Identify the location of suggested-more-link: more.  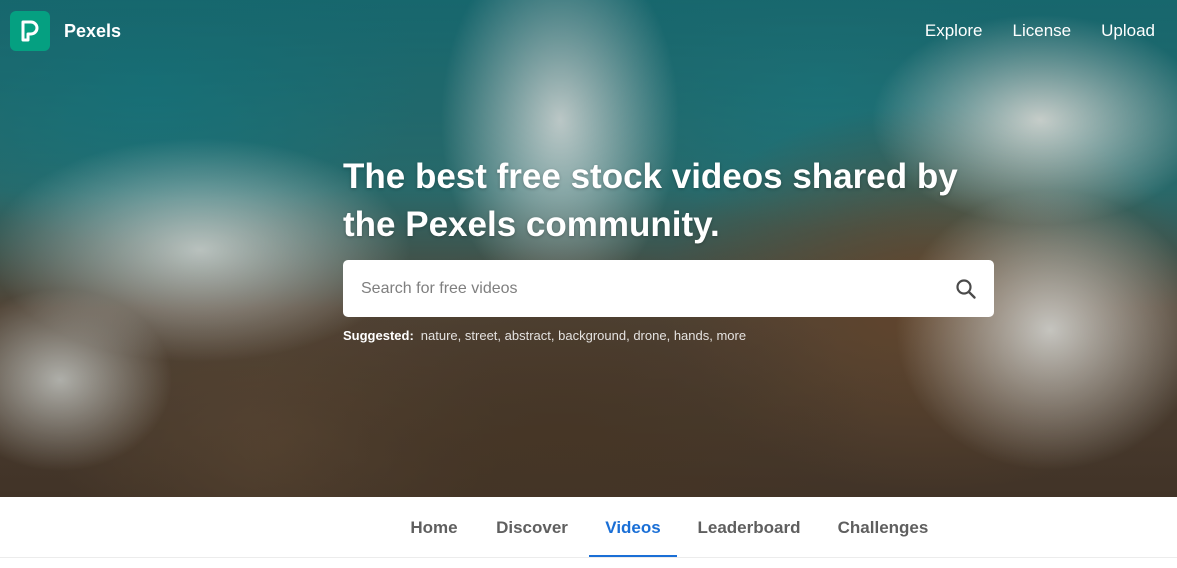
(731, 335).